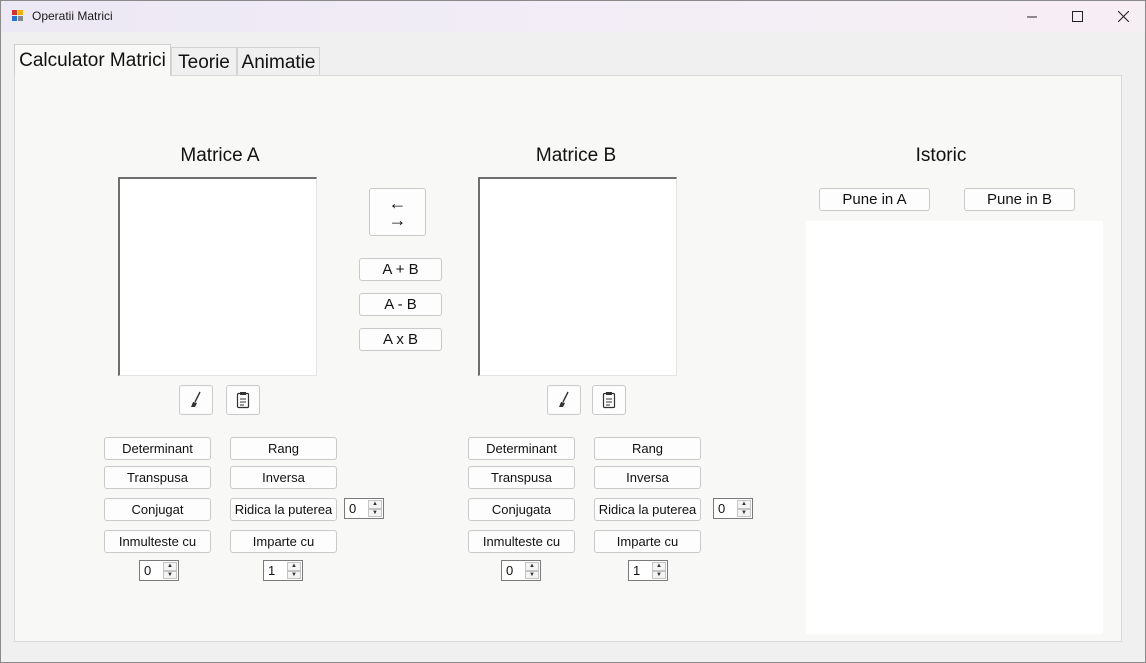  What do you see at coordinates (874, 199) in the screenshot?
I see `put-in-a-button: Pune in A` at bounding box center [874, 199].